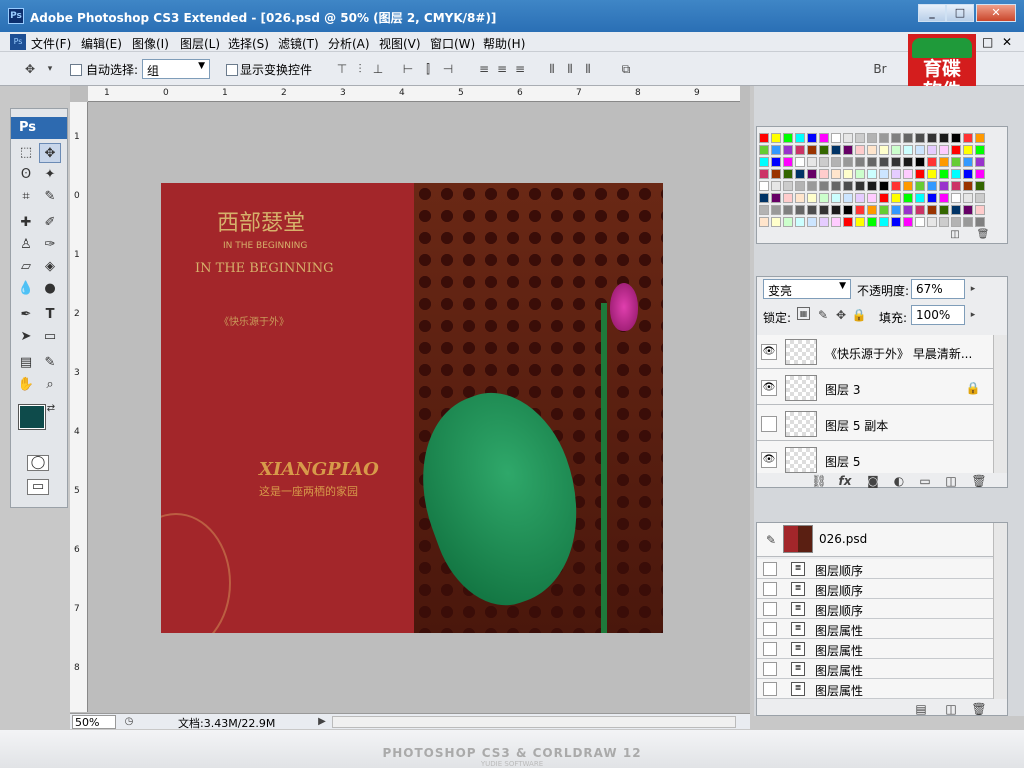 The width and height of the screenshot is (1024, 768). What do you see at coordinates (771, 540) in the screenshot?
I see `history-brush-source-icon: ✎` at bounding box center [771, 540].